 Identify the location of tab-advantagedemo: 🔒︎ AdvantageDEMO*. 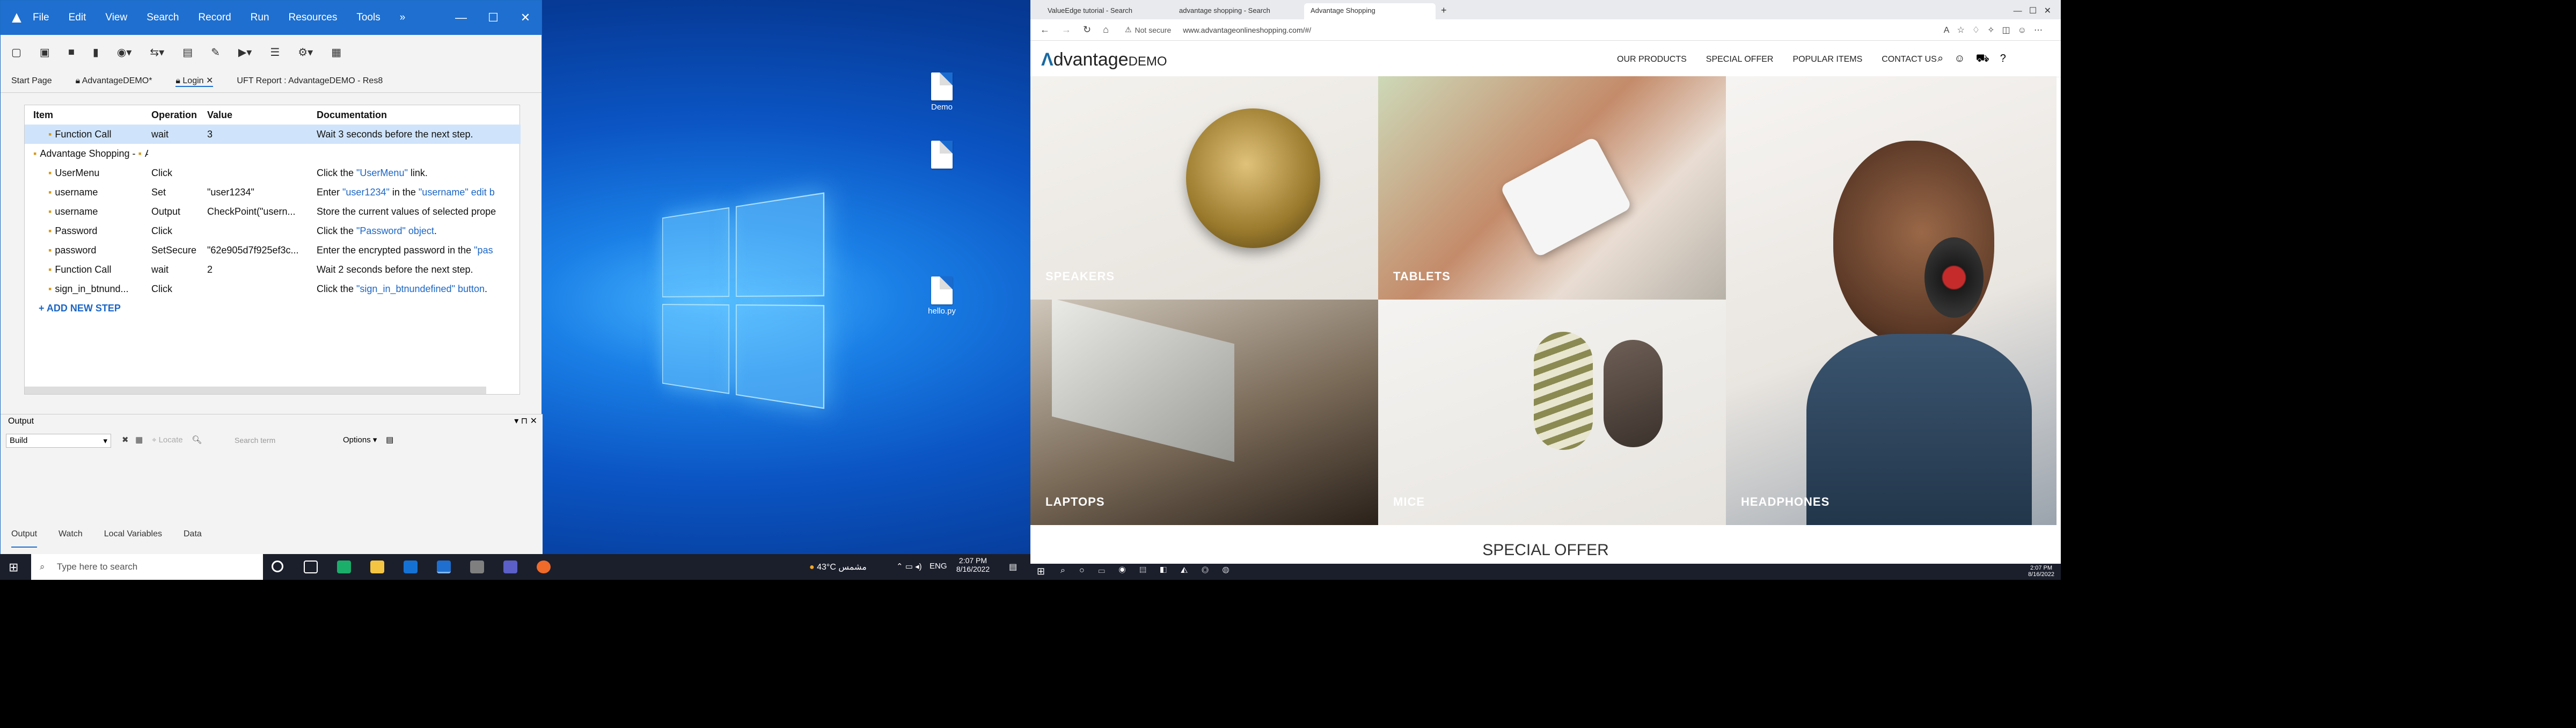
(114, 81).